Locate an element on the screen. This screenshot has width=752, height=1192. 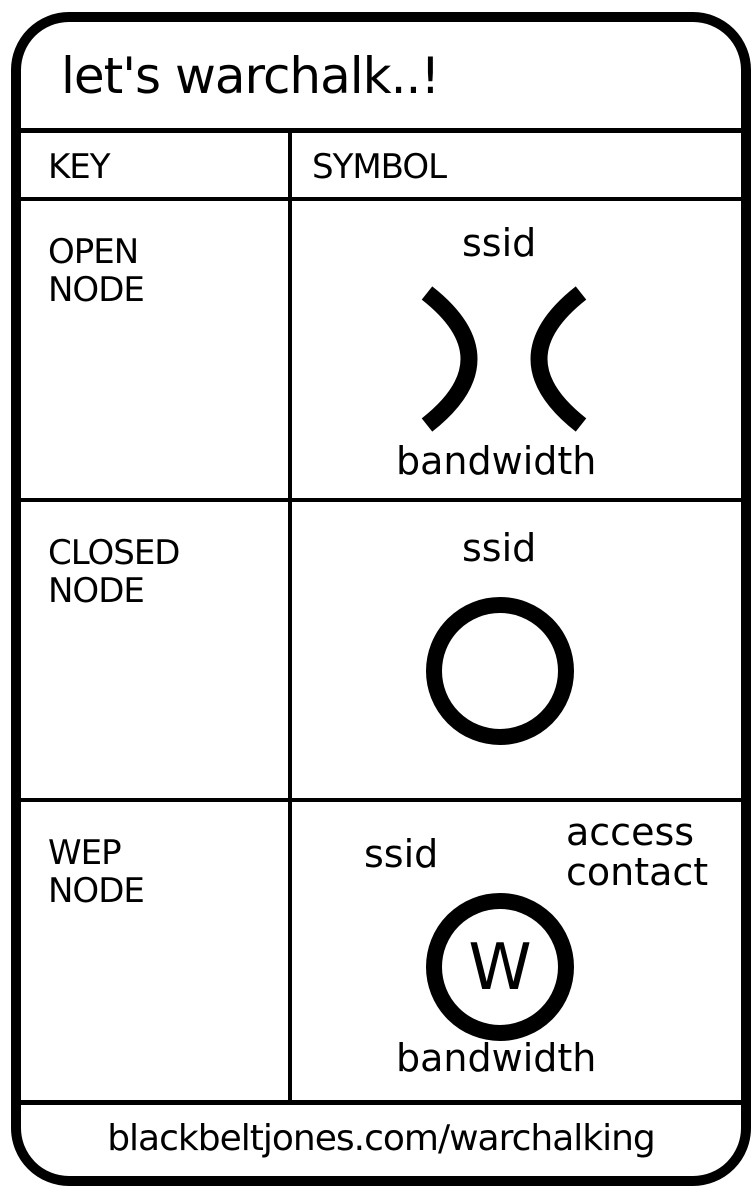
key-label-line: OPEN is located at coordinates (93, 252).